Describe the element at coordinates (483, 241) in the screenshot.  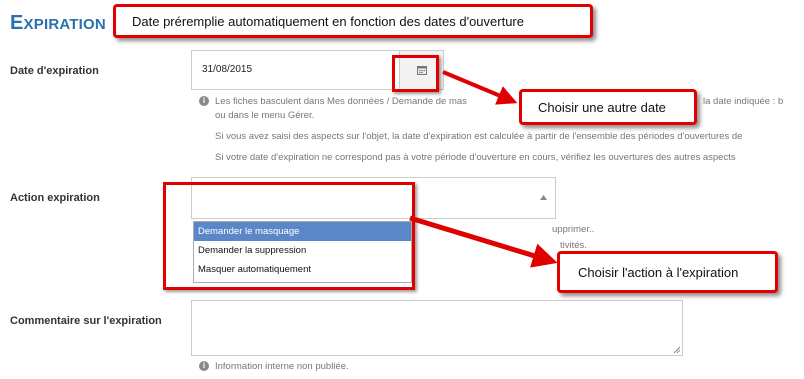
I see `arrow-to-choose-action` at that location.